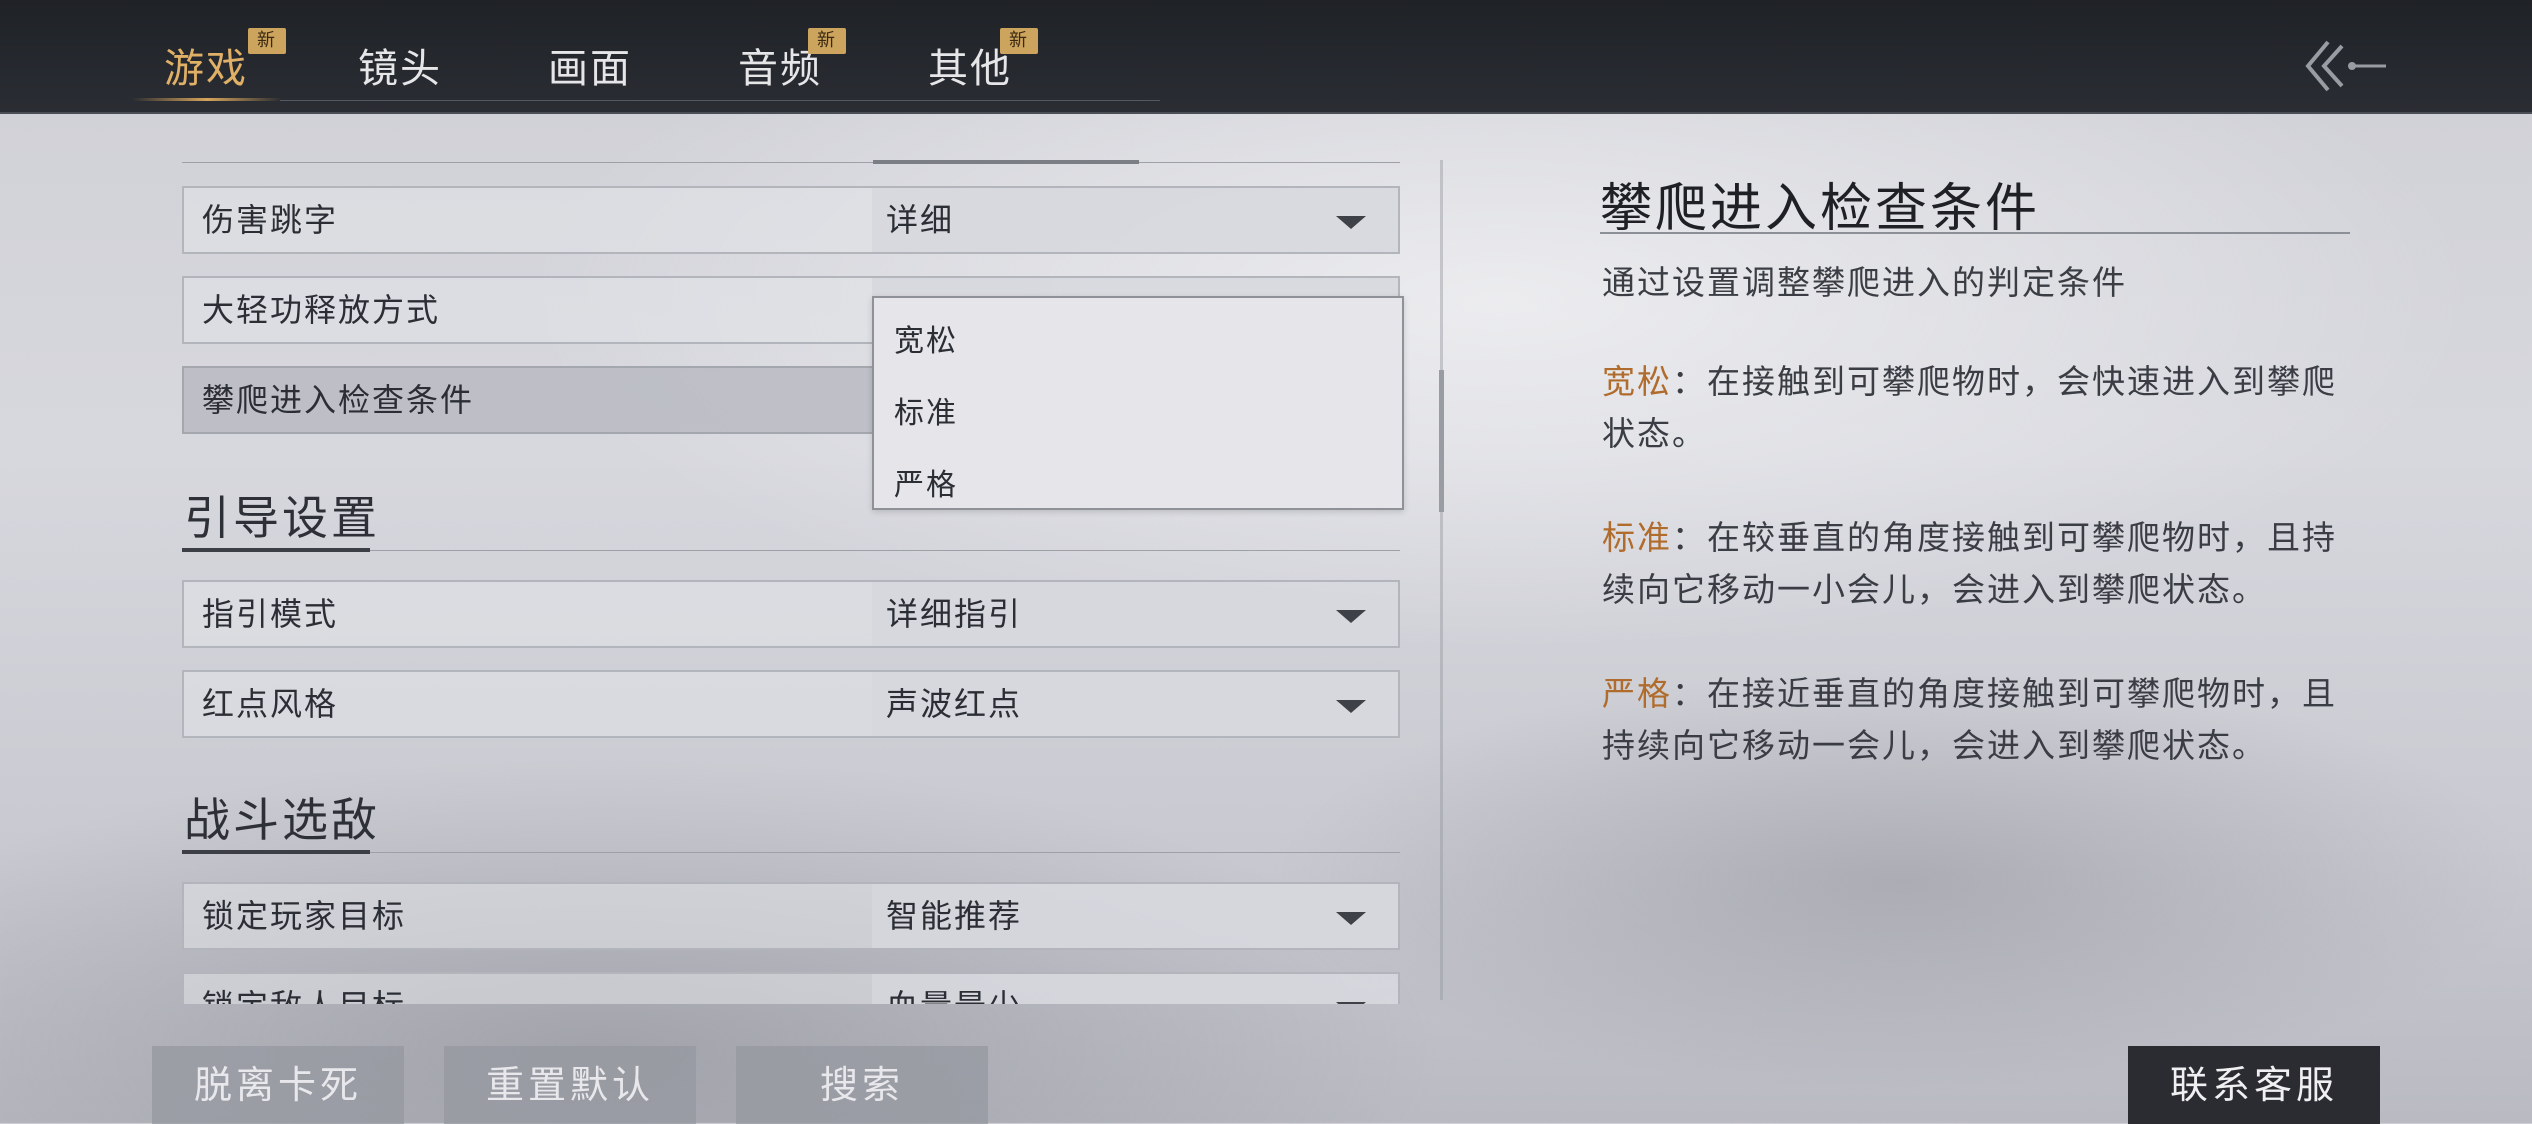 Image resolution: width=2532 pixels, height=1124 pixels. Describe the element at coordinates (1135, 989) in the screenshot. I see `setting-select: 血量最少` at that location.